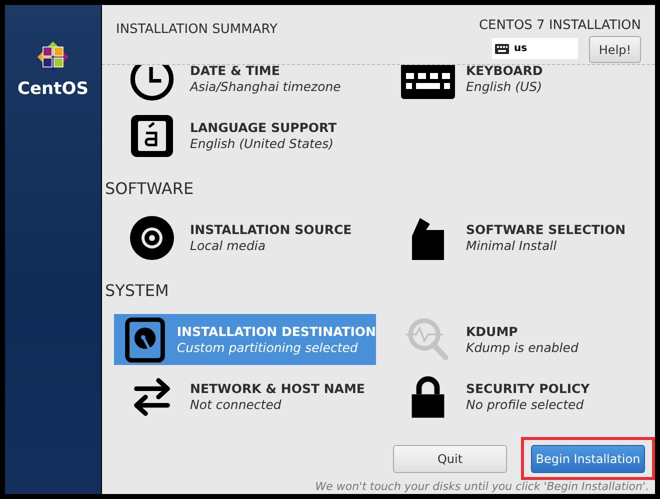 The image size is (660, 499). What do you see at coordinates (152, 83) in the screenshot?
I see `clock-icon` at bounding box center [152, 83].